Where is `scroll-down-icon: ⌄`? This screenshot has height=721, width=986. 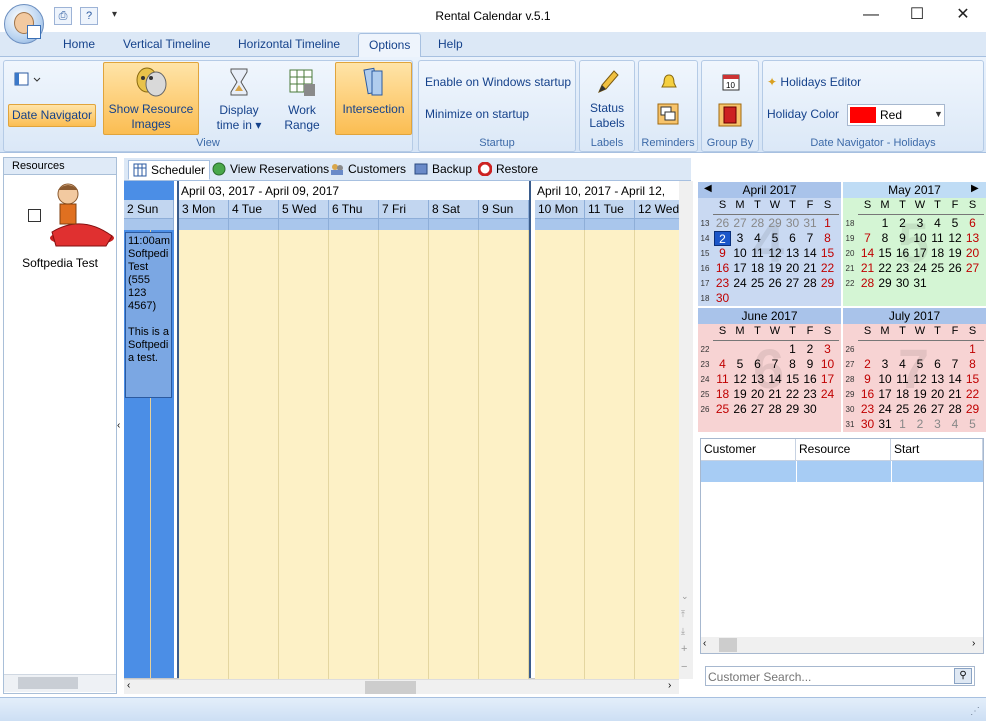
scroll-down-icon: ⌄ is located at coordinates (685, 596).